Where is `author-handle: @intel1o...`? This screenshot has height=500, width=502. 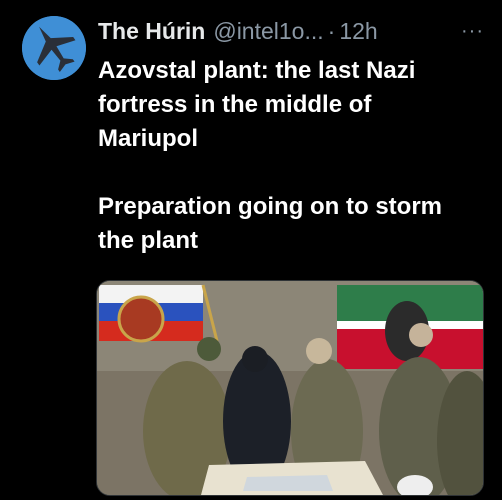 author-handle: @intel1o... is located at coordinates (268, 31).